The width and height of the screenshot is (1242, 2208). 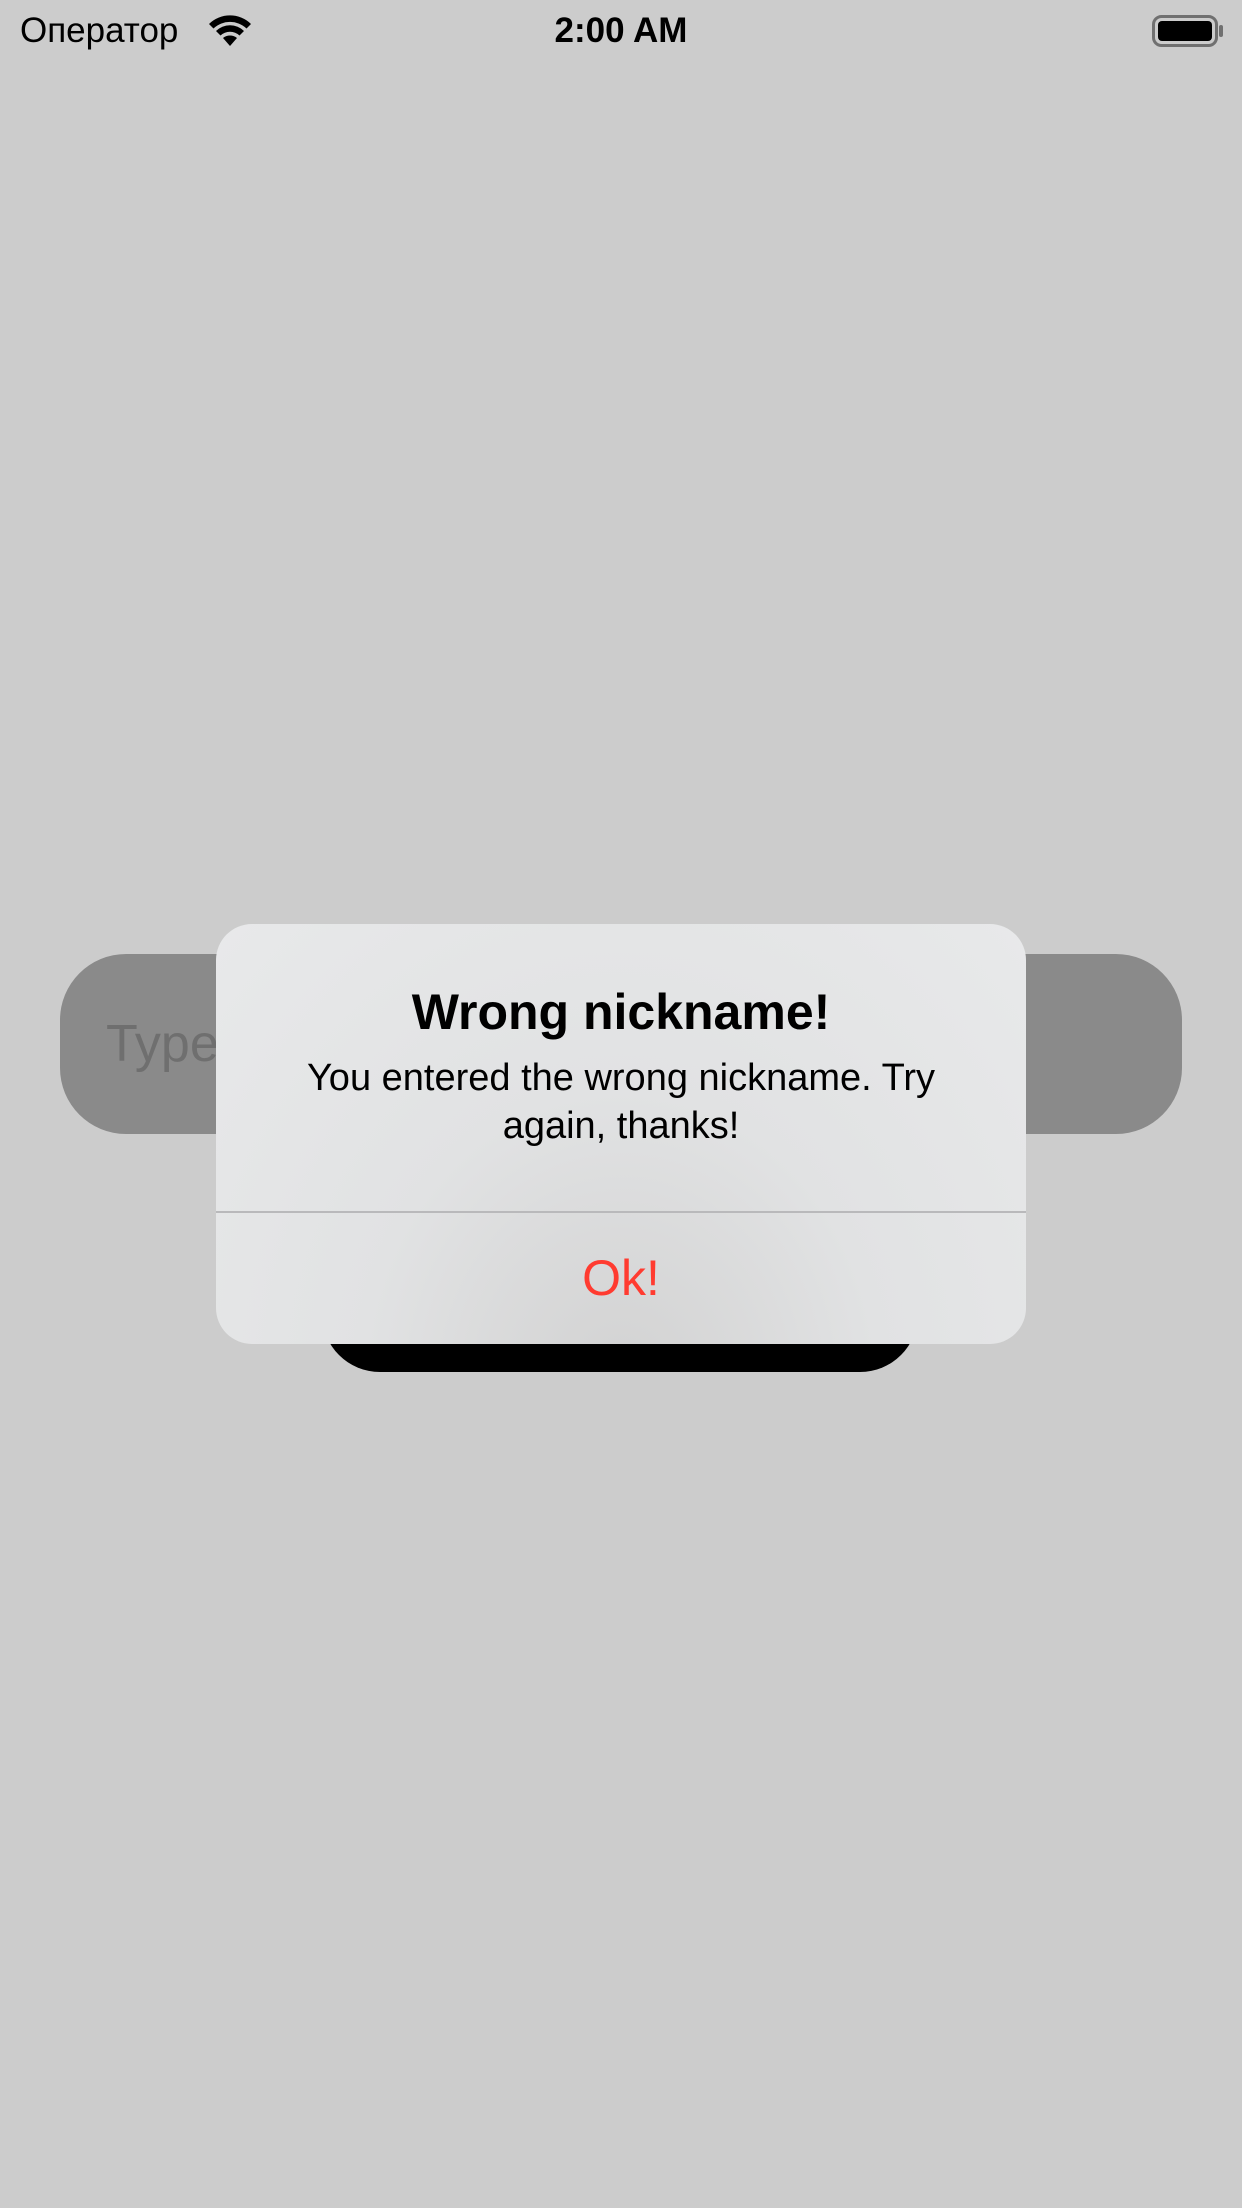 I want to click on status-time: 2:00 AM, so click(x=621, y=30).